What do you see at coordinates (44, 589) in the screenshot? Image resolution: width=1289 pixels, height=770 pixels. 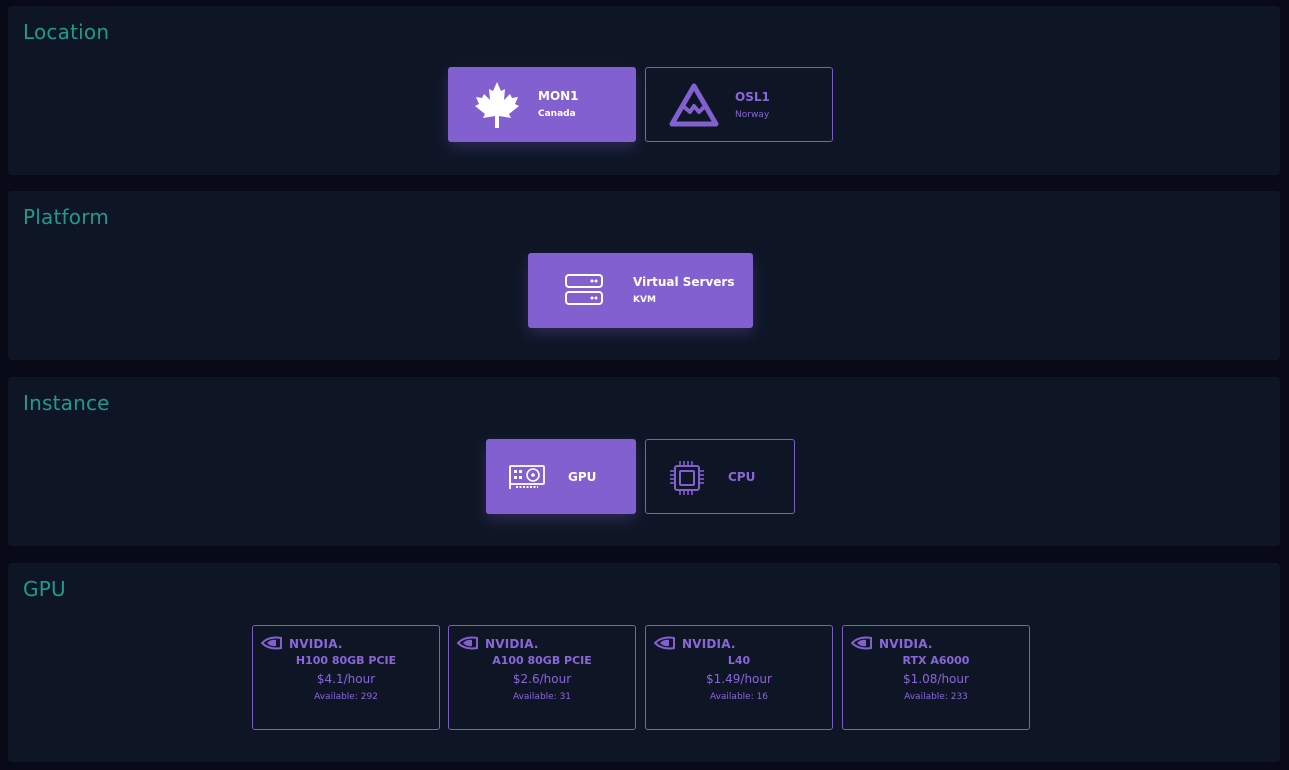 I see `gpu-section-title: GPU` at bounding box center [44, 589].